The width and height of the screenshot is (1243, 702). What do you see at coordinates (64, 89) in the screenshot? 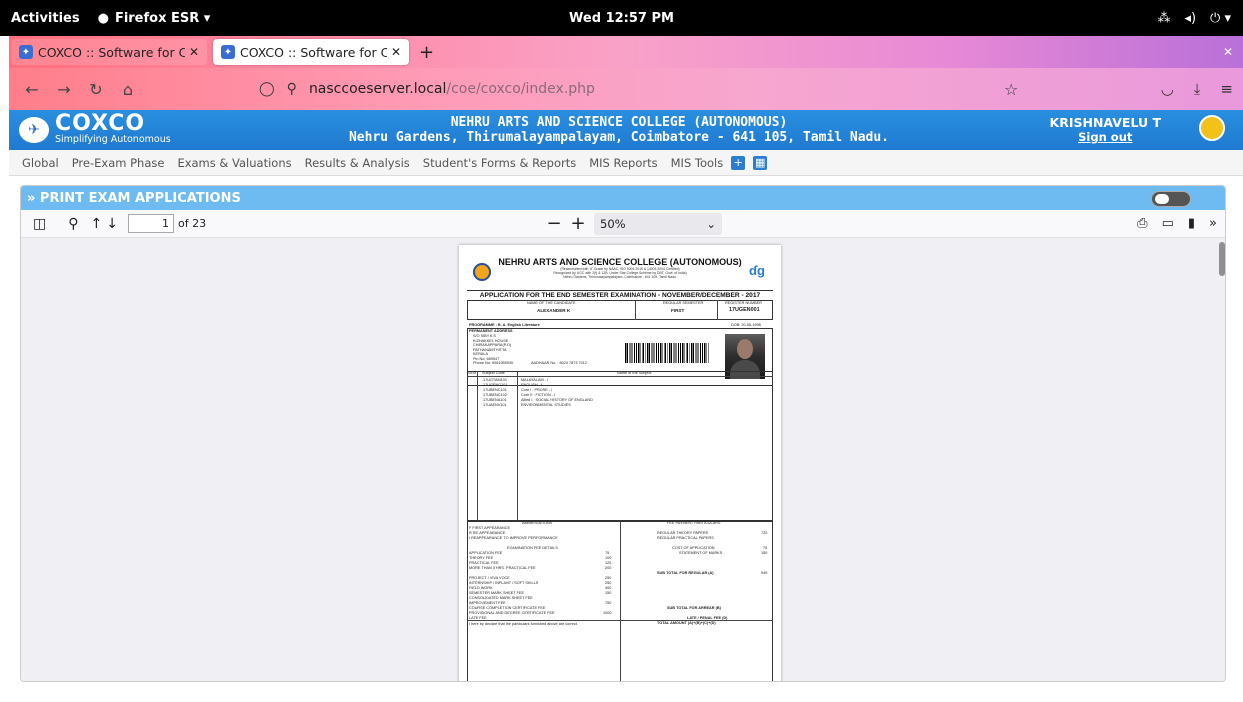
I see `forward-icon: →` at bounding box center [64, 89].